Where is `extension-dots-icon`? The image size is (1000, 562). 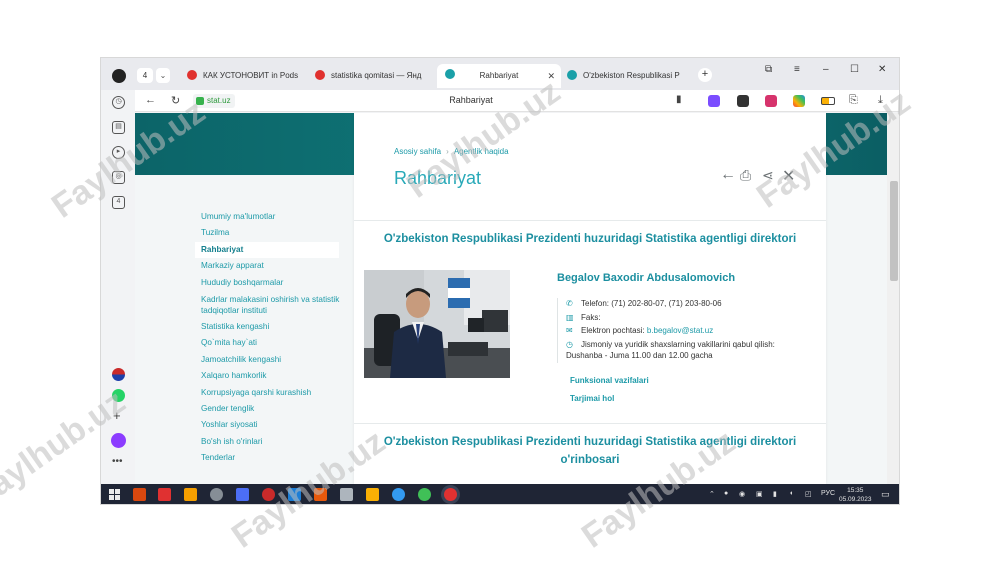
extension-dots-icon is located at coordinates (743, 101).